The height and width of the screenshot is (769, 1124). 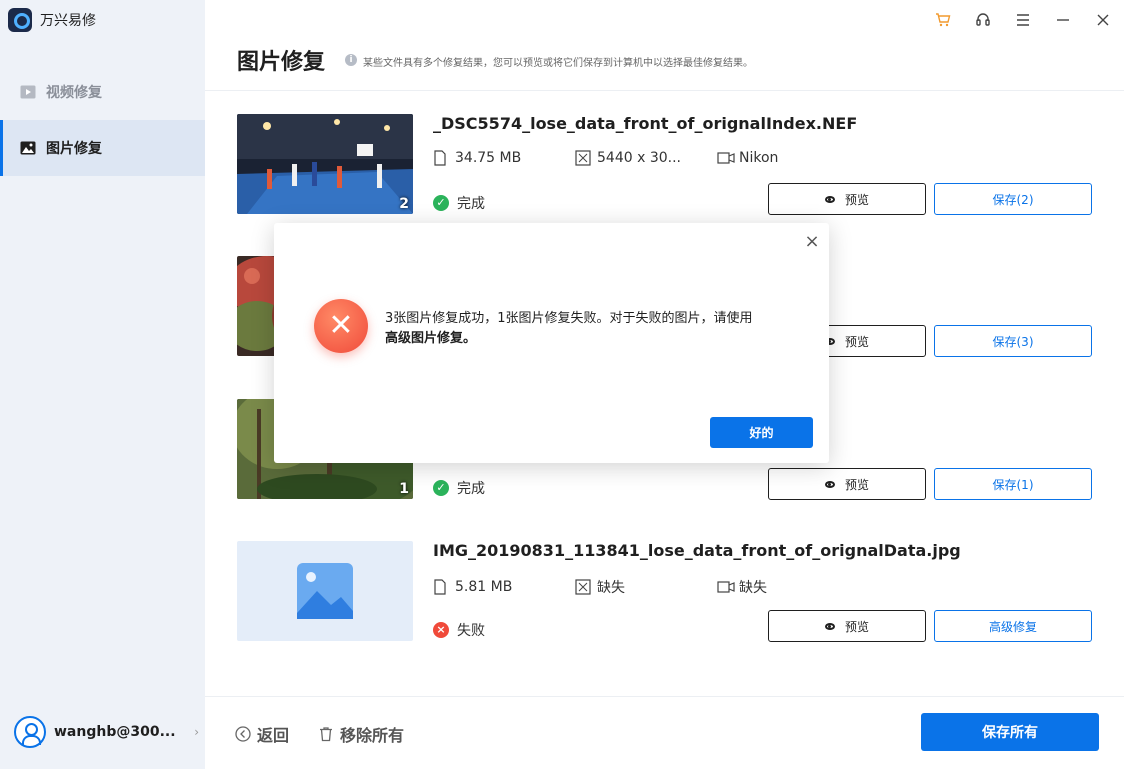 What do you see at coordinates (1013, 199) in the screenshot?
I see `save-button: 保存(2)` at bounding box center [1013, 199].